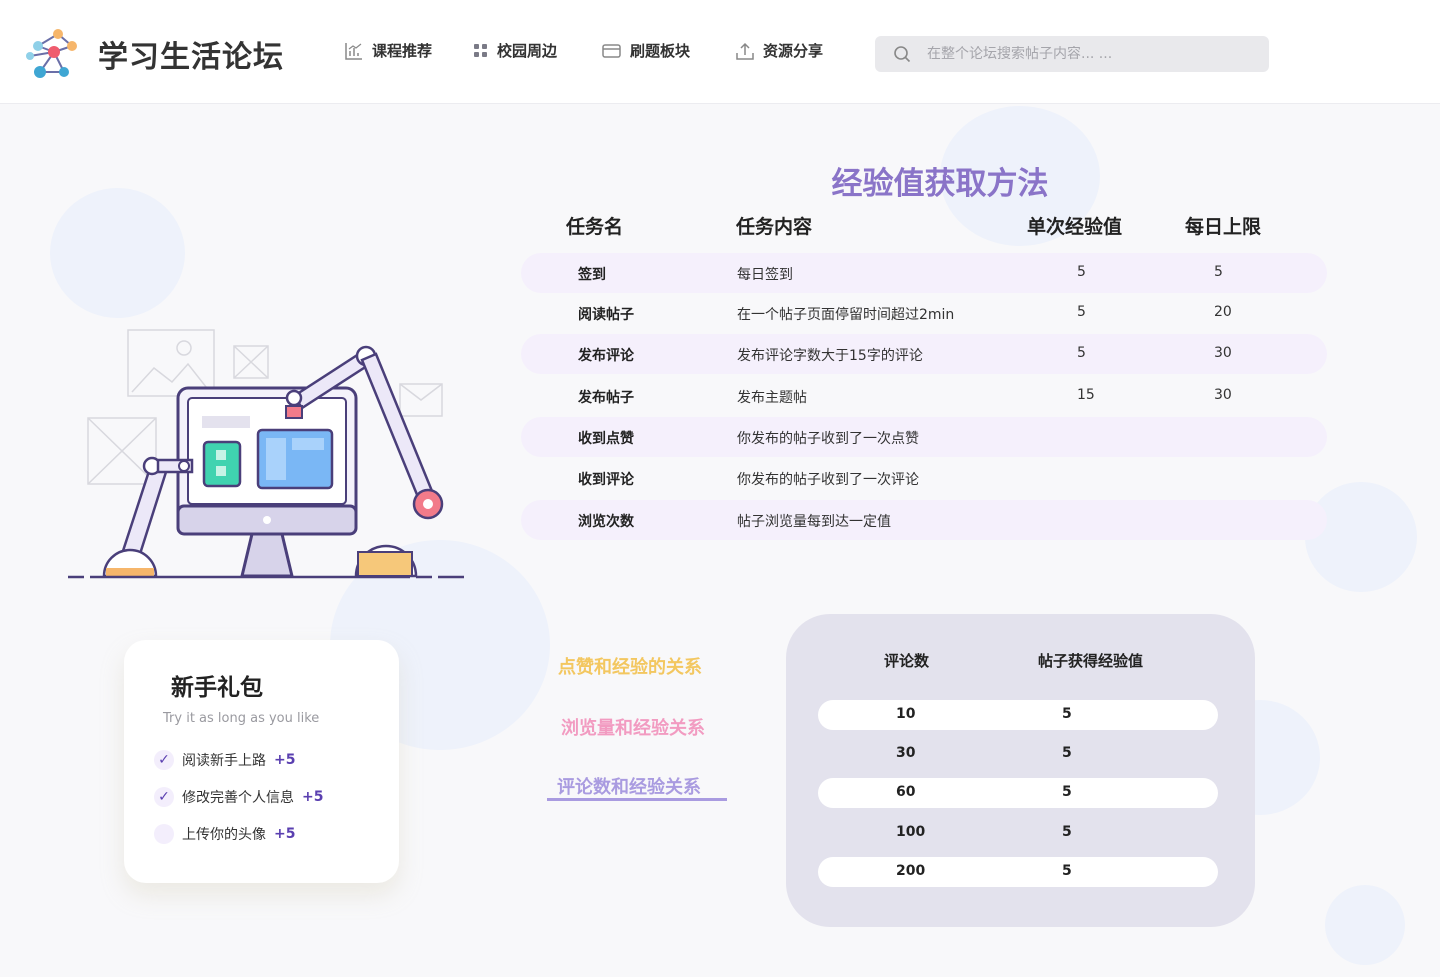  I want to click on exp-table-row: 阅读帖子 在一个帖子页面停留时间超过2min 5 20, so click(924, 313).